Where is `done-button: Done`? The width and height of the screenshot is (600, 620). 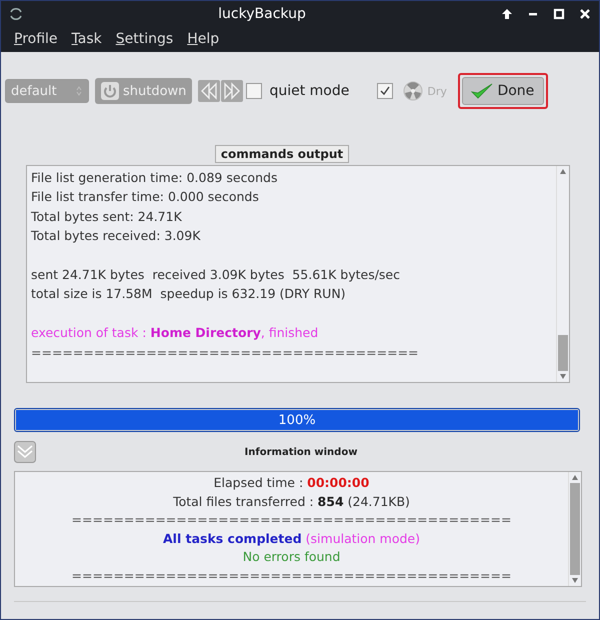
done-button: Done is located at coordinates (503, 91).